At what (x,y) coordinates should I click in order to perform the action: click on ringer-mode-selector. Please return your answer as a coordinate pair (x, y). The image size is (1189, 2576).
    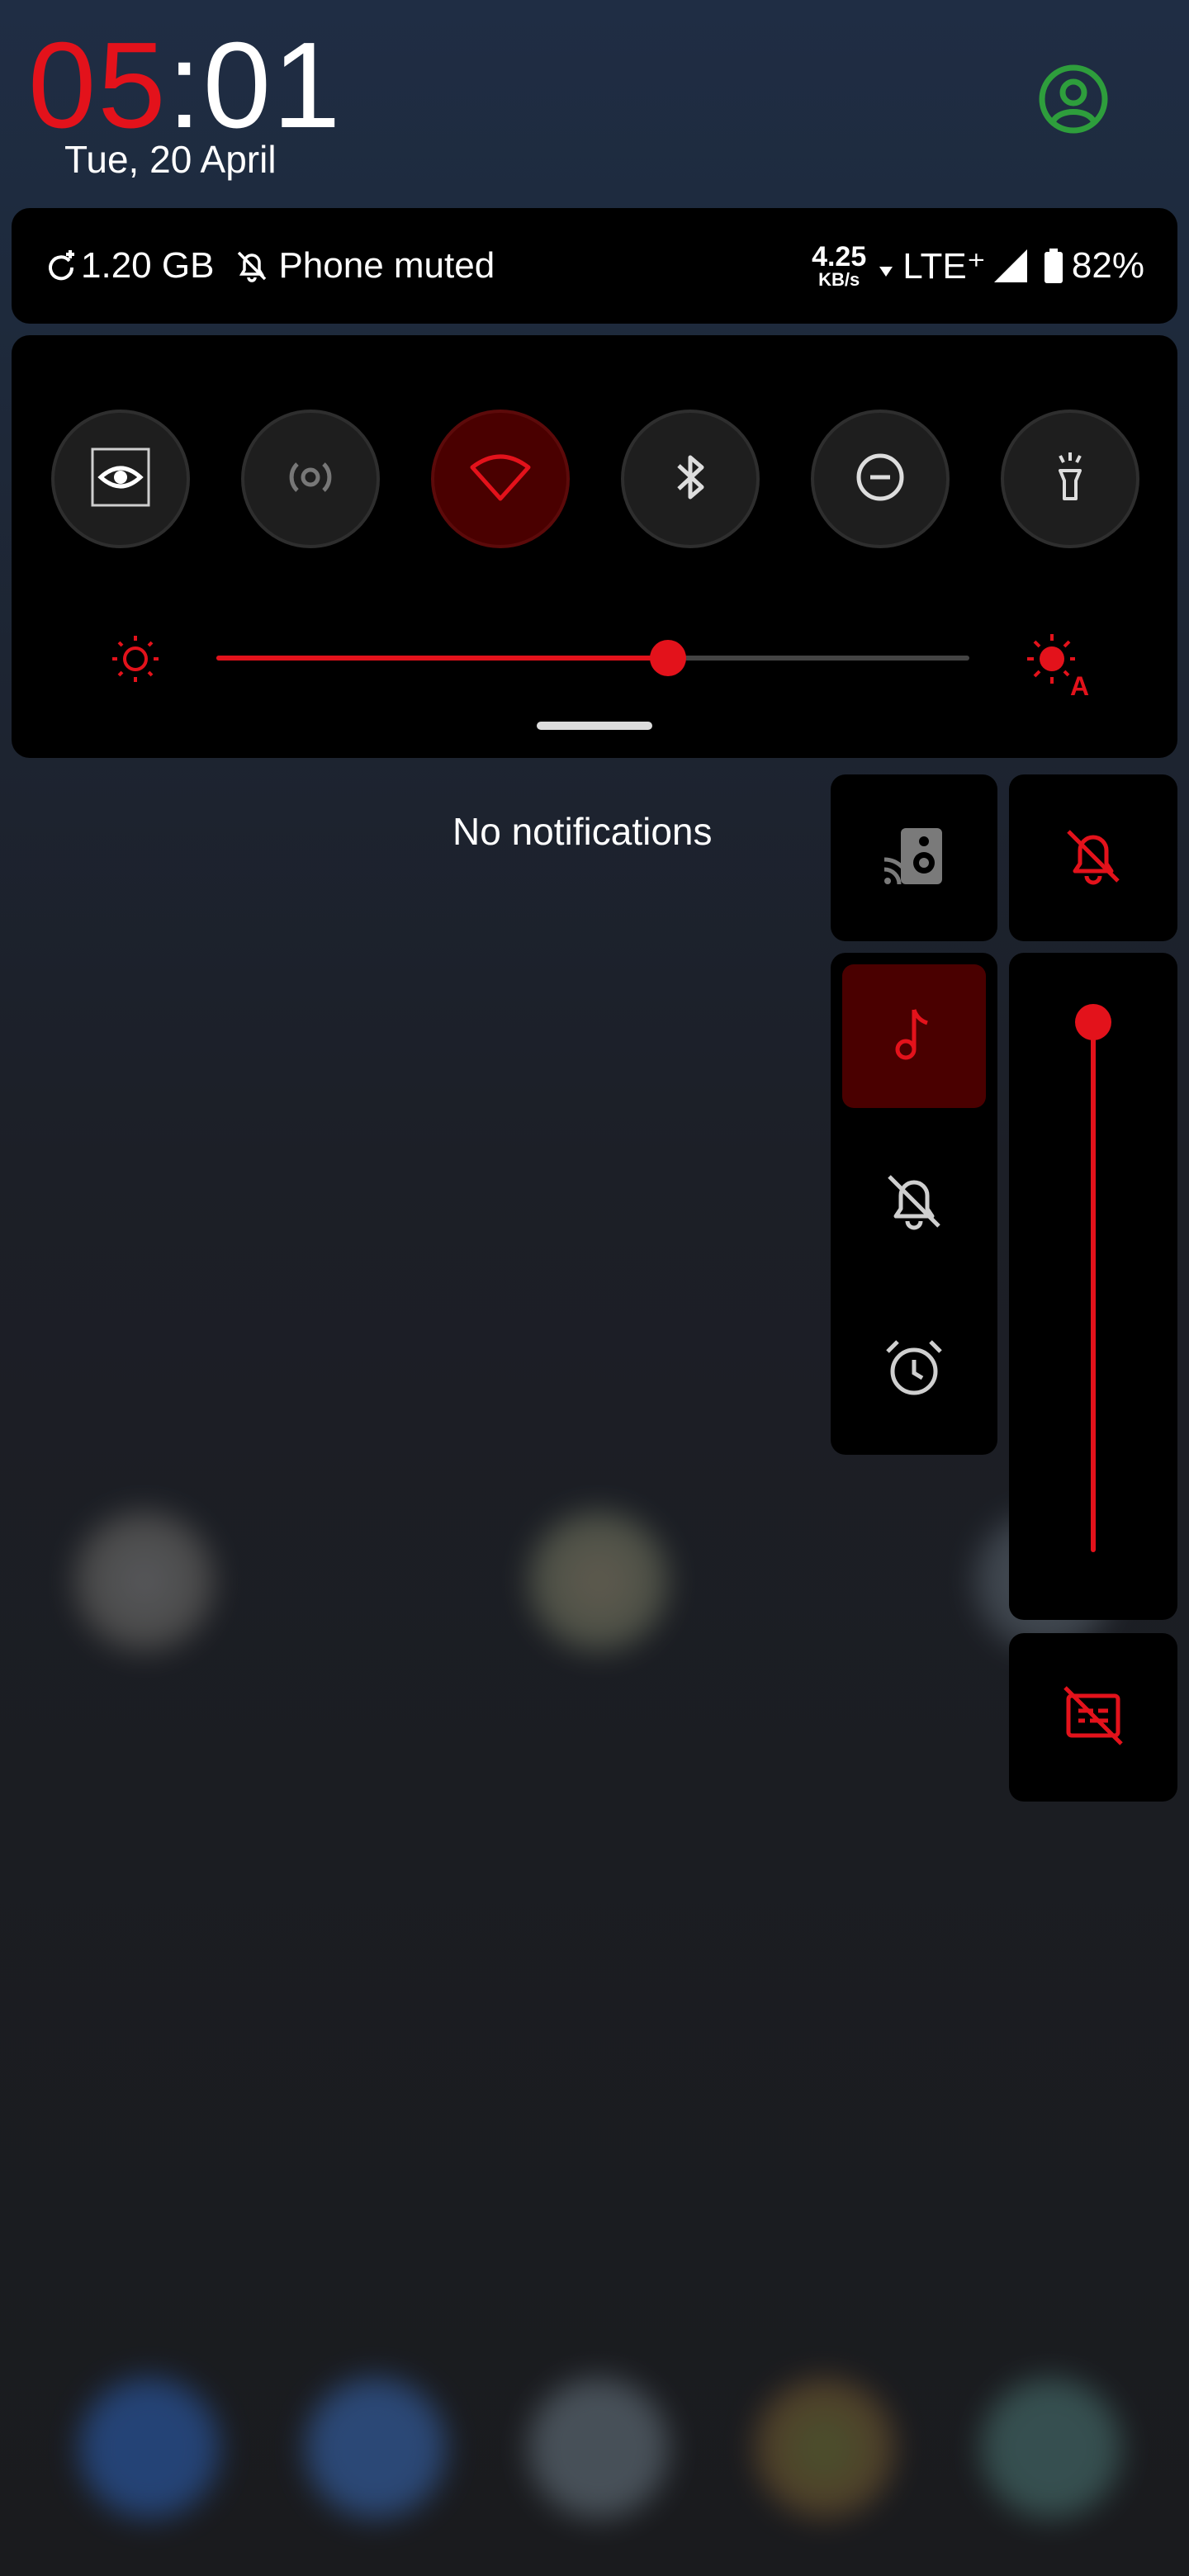
    Looking at the image, I should click on (914, 1204).